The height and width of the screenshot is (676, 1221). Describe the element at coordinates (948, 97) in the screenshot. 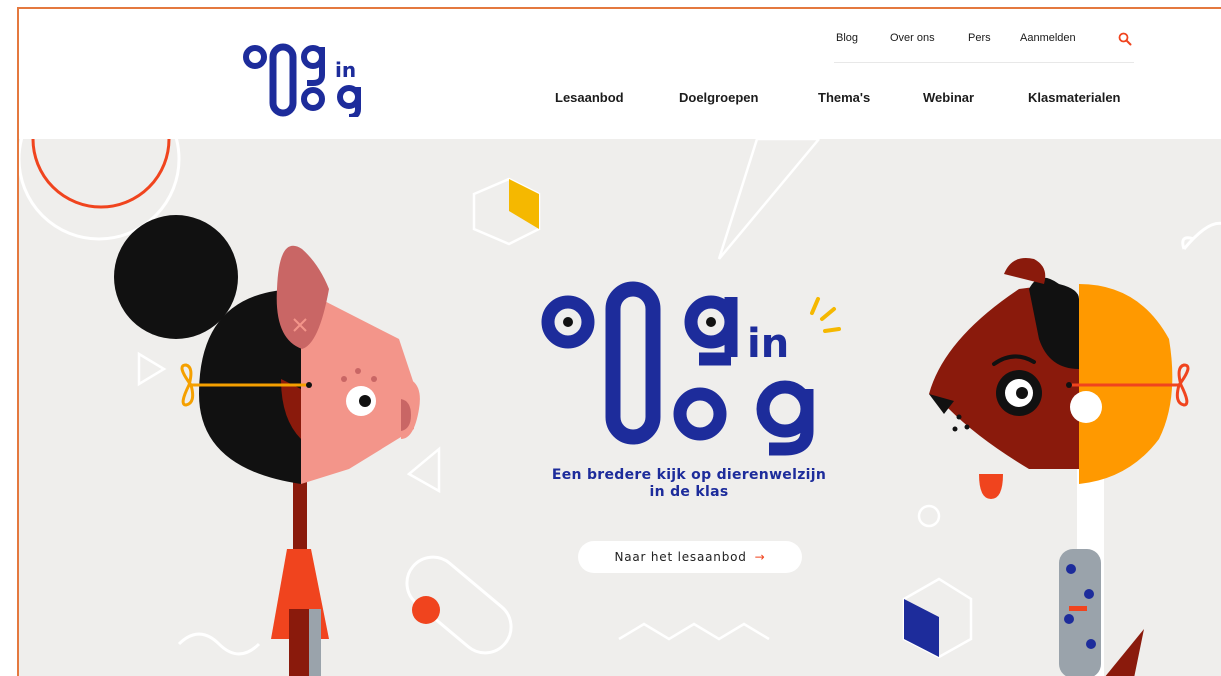

I see `nav-webinar: Webinar` at that location.